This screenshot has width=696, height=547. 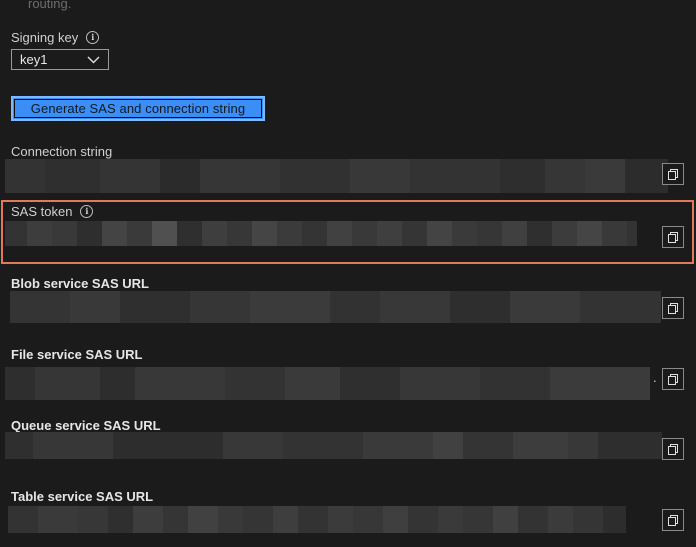 What do you see at coordinates (60, 59) in the screenshot?
I see `signing-key-dropdown: key1` at bounding box center [60, 59].